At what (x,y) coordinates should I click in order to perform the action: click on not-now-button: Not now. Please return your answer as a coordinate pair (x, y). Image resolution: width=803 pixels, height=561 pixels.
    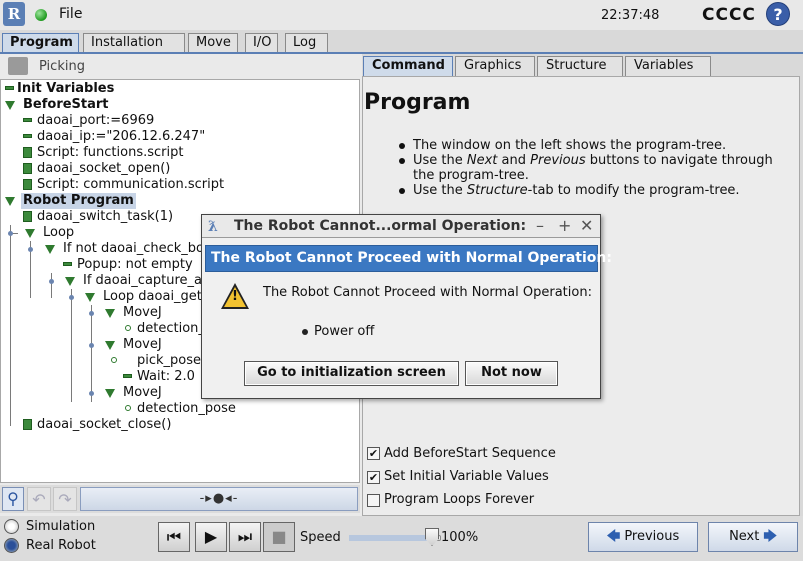
    Looking at the image, I should click on (511, 373).